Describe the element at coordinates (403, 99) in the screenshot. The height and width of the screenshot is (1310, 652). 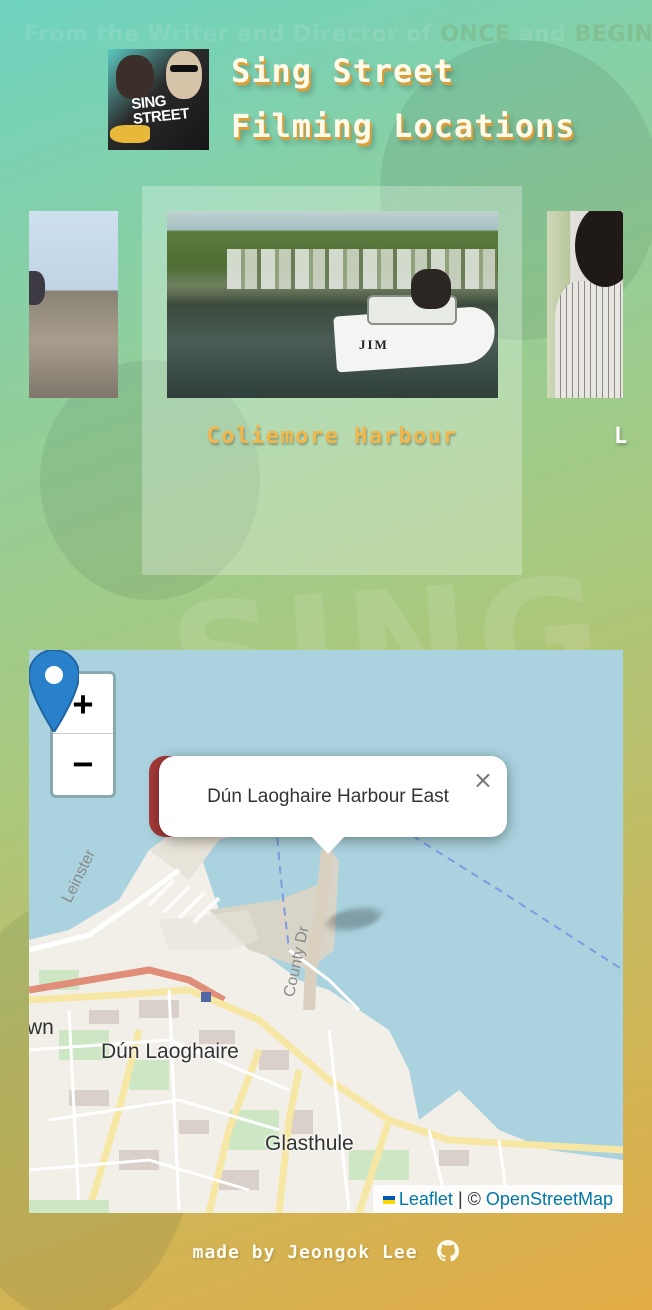
I see `page-title: Sing Street Filming Locations` at that location.